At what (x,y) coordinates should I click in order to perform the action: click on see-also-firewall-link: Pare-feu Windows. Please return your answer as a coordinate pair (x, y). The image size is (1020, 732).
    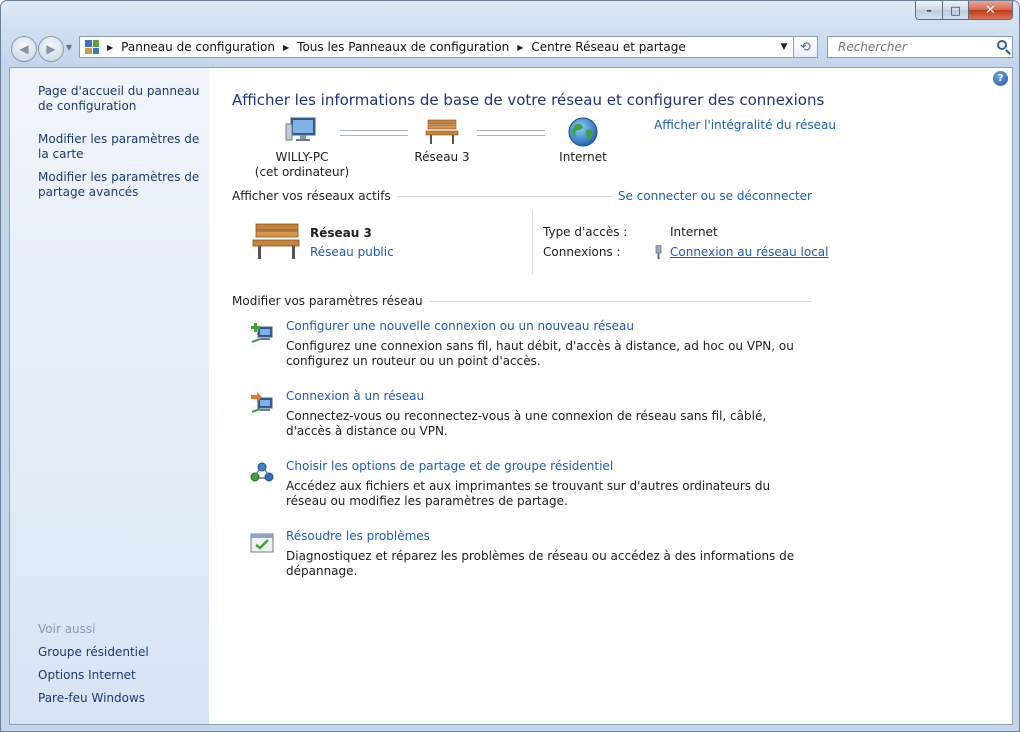
    Looking at the image, I should click on (91, 698).